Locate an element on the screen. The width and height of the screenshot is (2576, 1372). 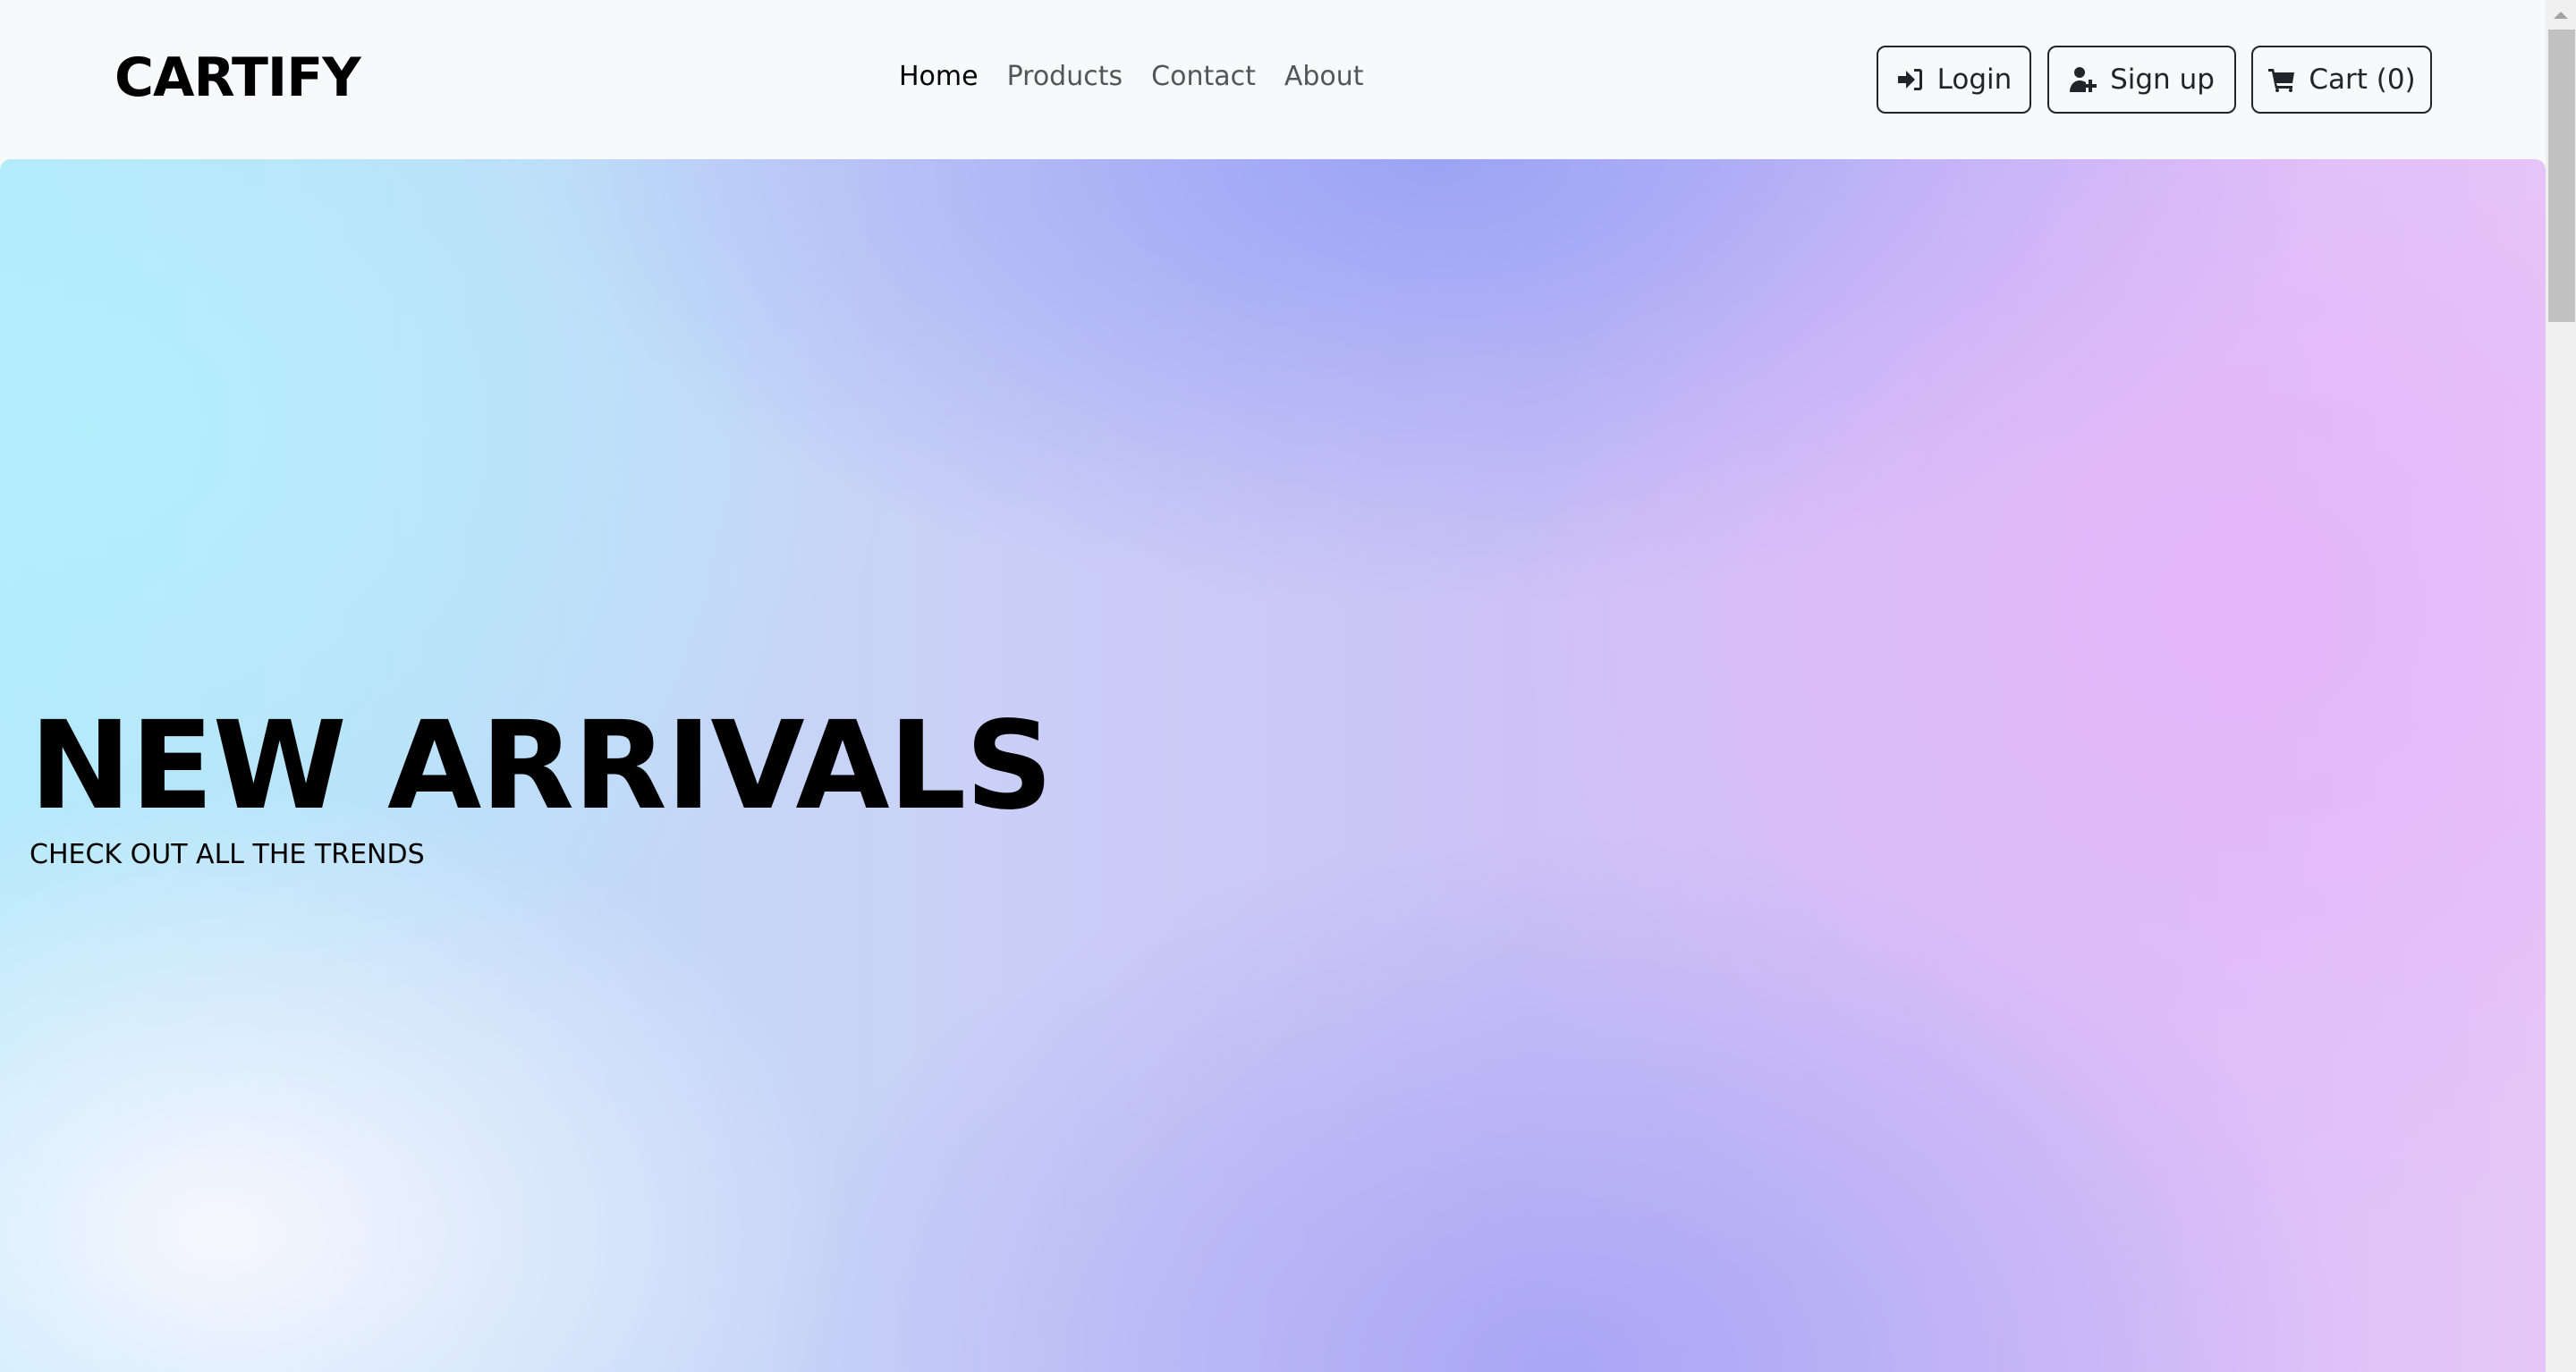
cart-button: Cart (0) is located at coordinates (2341, 80).